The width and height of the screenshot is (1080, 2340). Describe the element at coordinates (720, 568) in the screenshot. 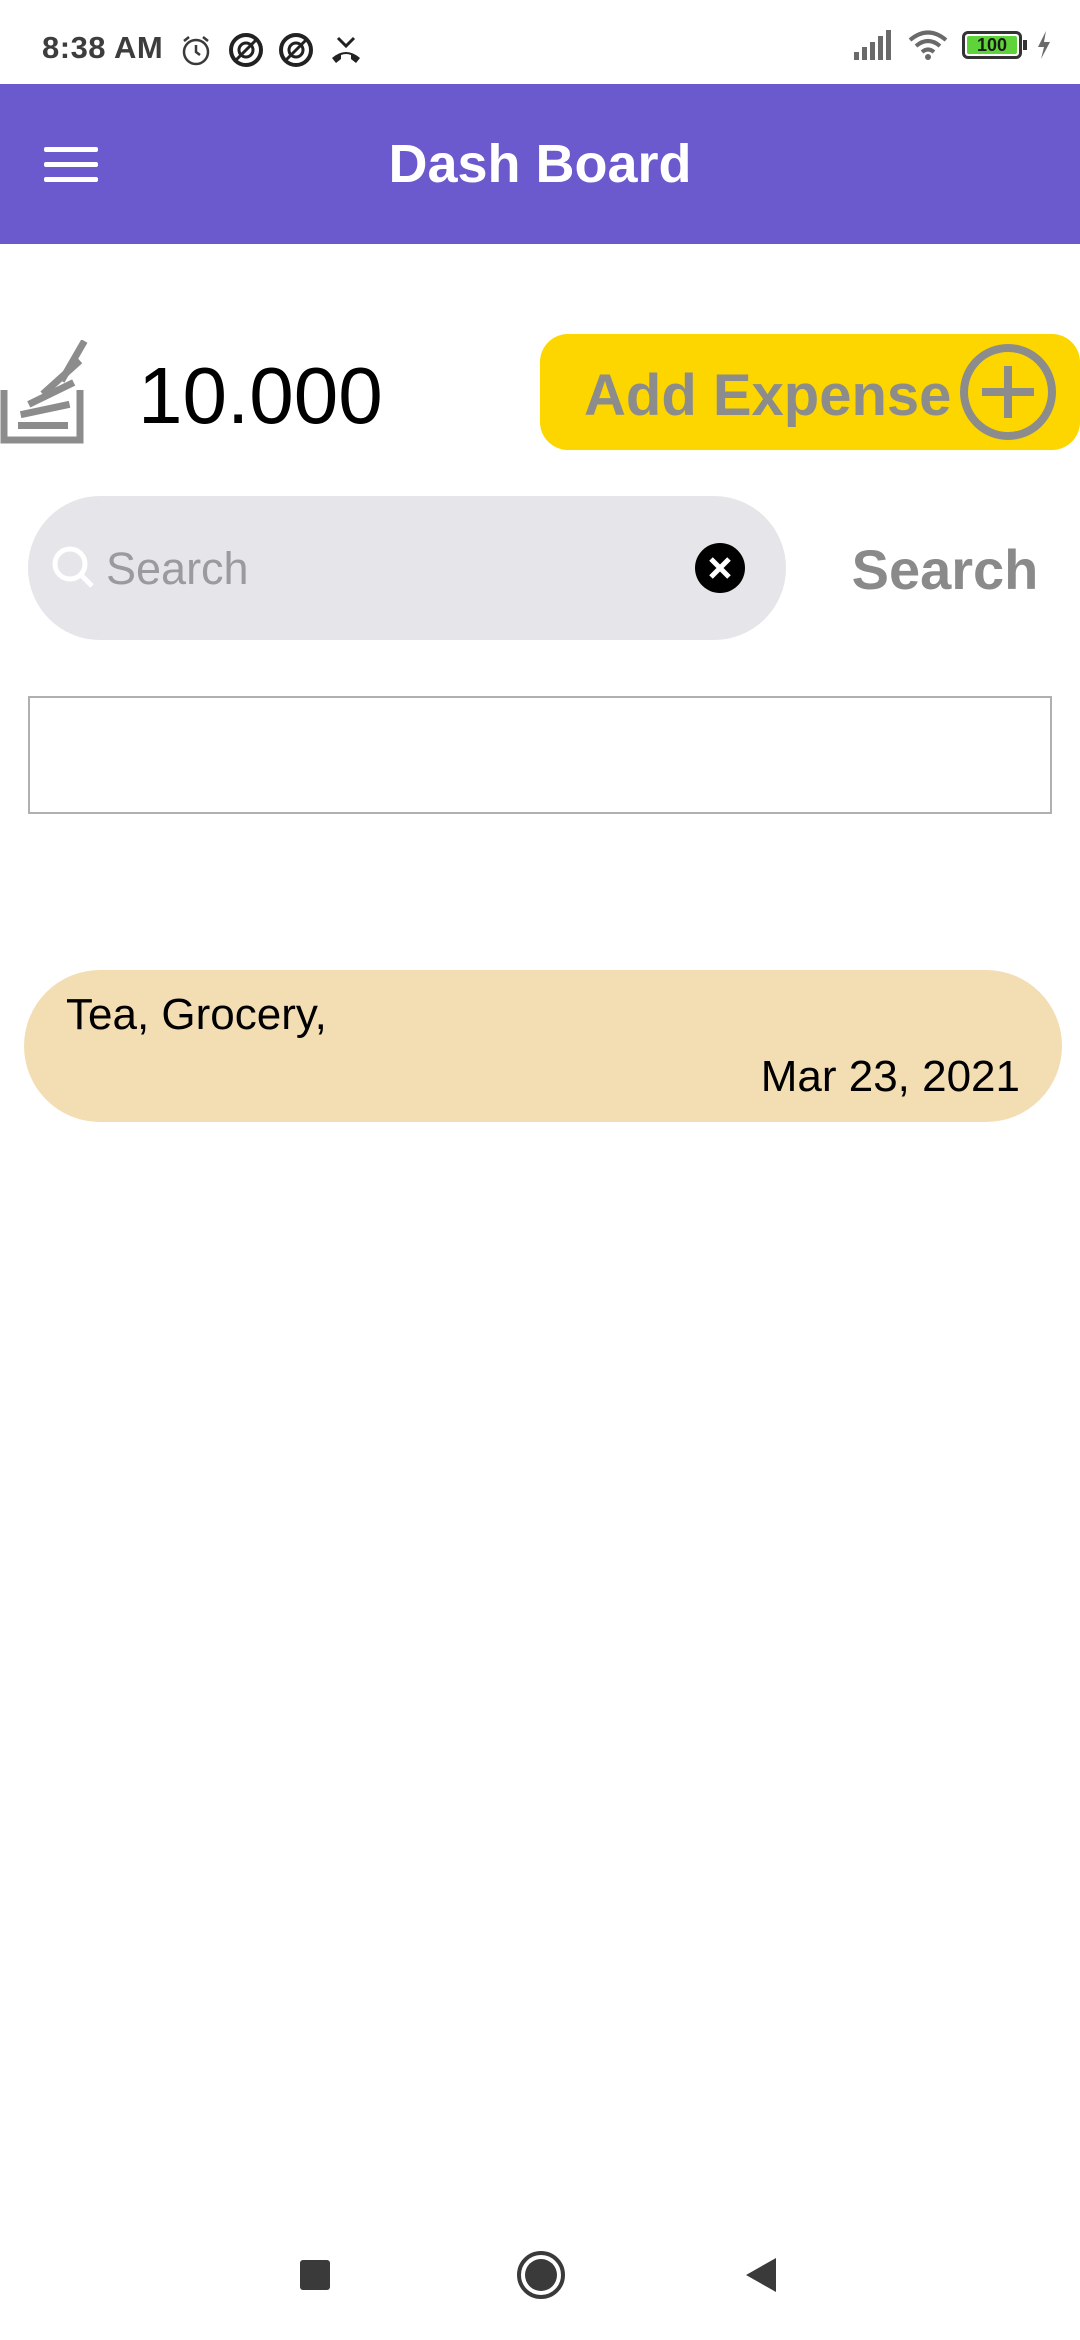

I see `clear-icon` at that location.